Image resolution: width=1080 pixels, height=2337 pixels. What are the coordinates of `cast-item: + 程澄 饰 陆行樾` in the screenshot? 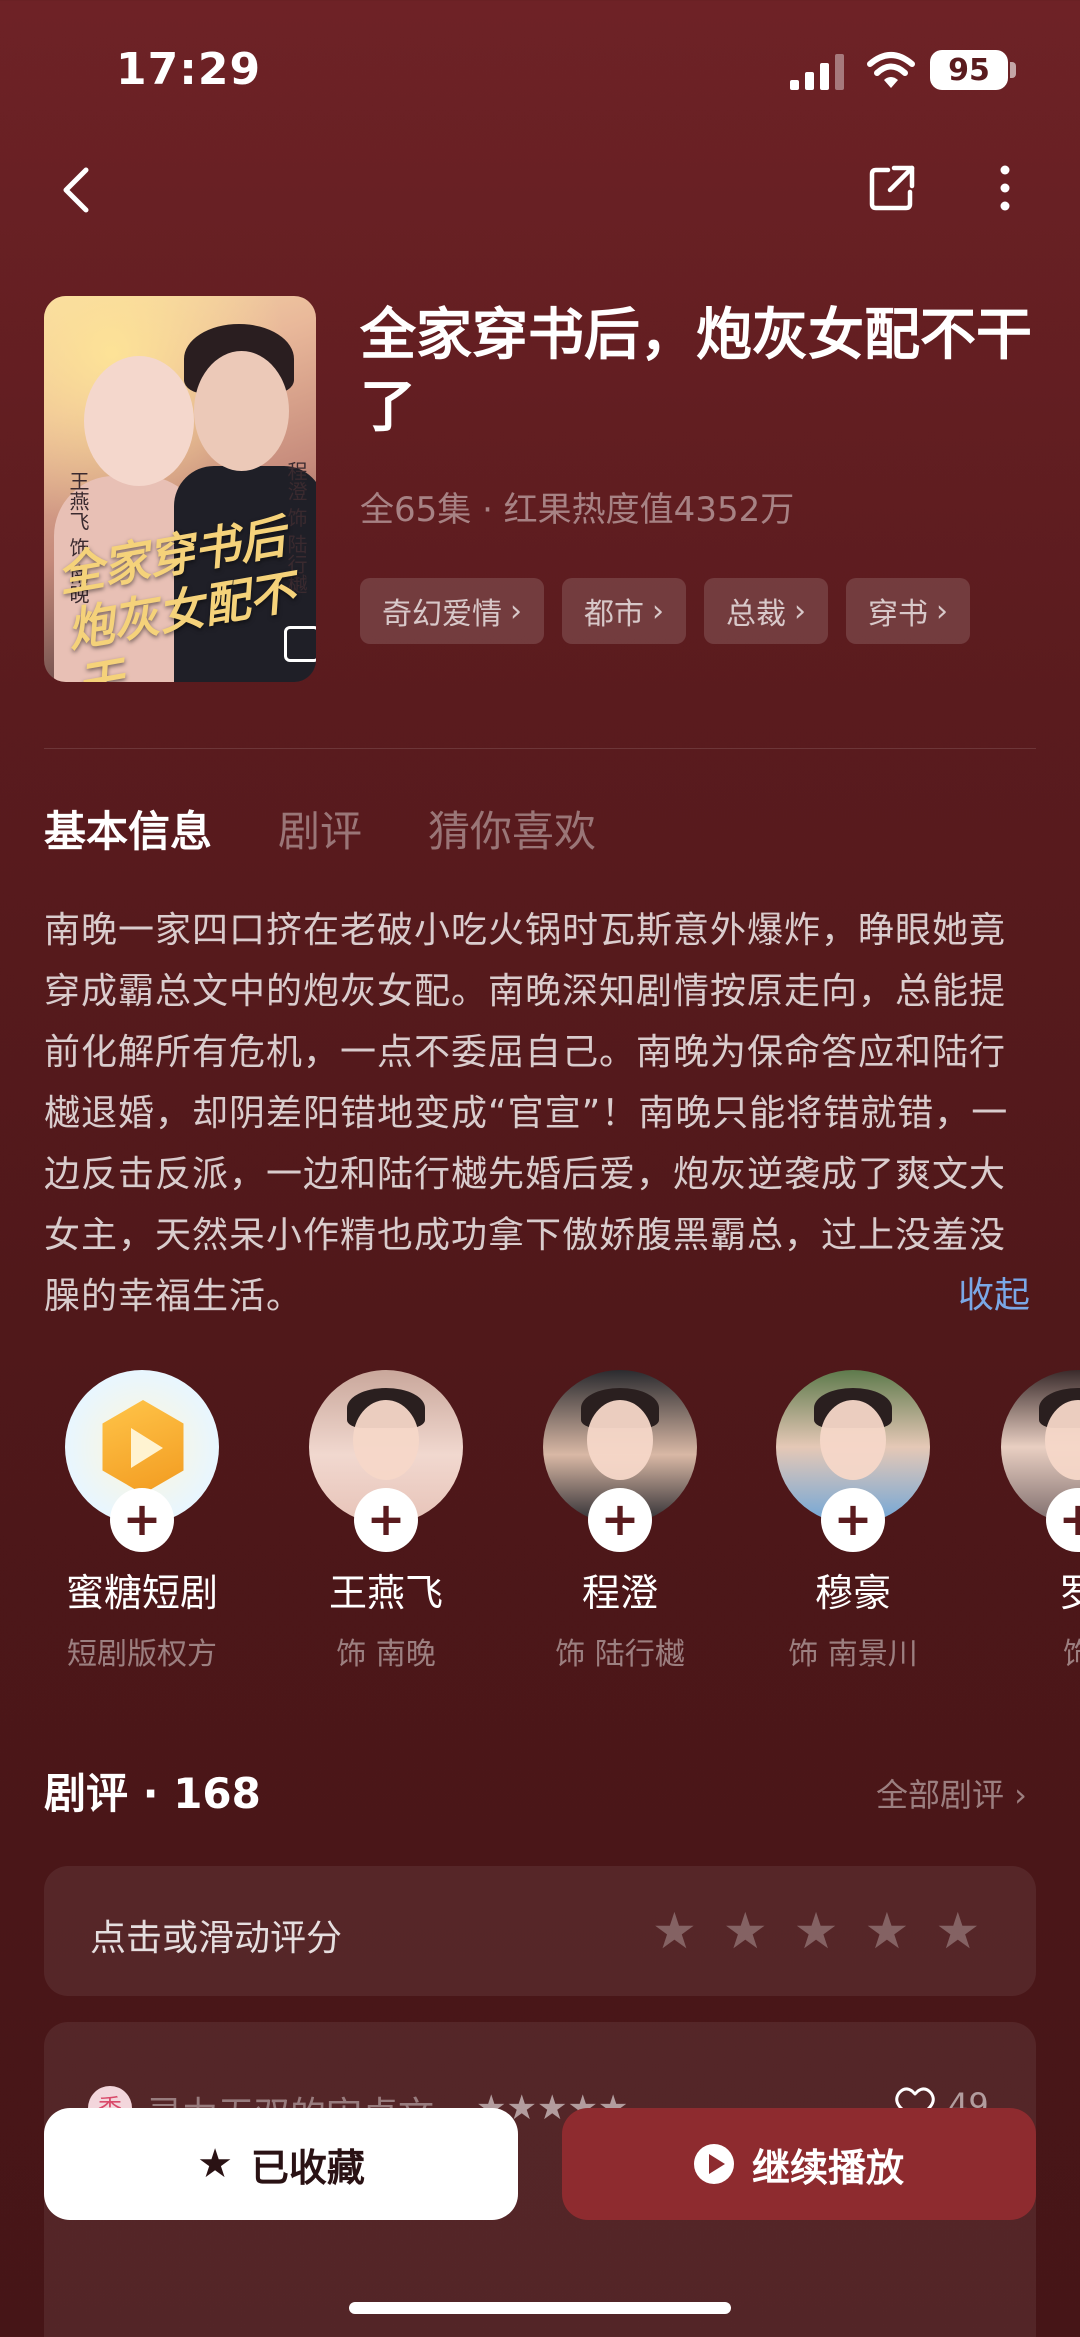 It's located at (620, 1521).